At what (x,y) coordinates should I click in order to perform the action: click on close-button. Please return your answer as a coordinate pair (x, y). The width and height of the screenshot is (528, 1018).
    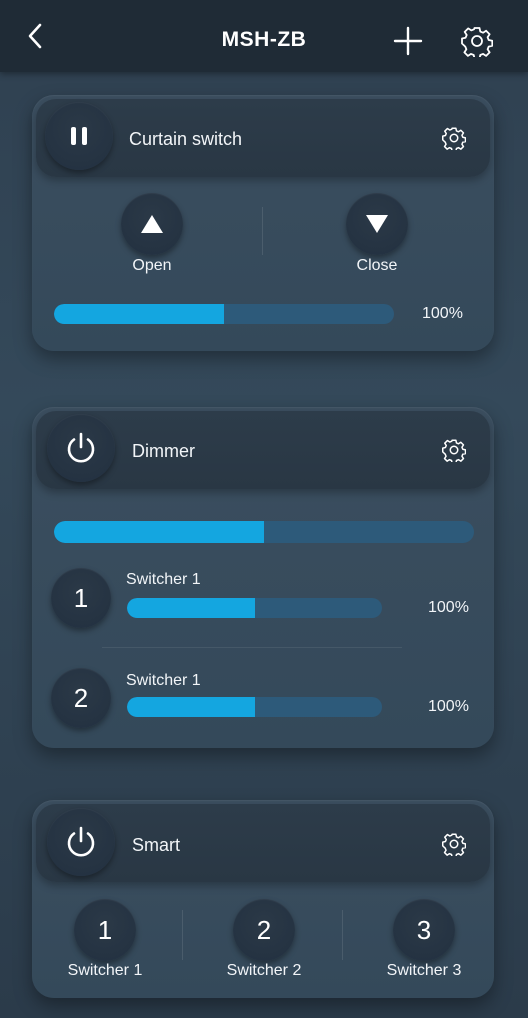
    Looking at the image, I should click on (377, 224).